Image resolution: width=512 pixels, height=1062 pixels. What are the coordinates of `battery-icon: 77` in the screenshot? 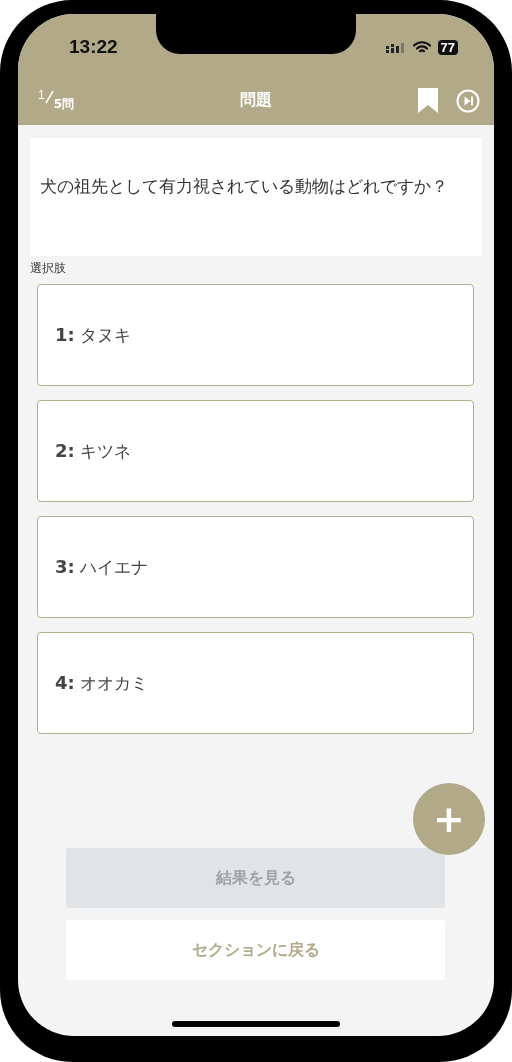 It's located at (447, 47).